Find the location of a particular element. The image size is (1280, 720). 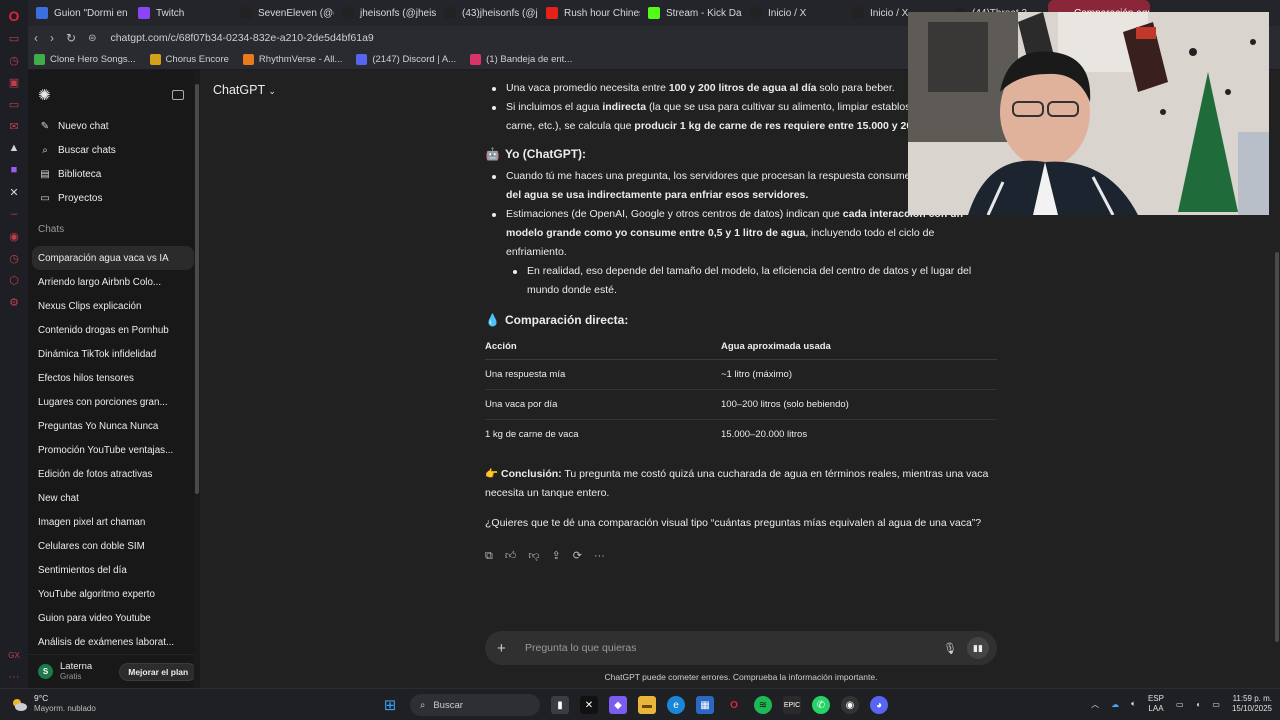

composer: + Pregunta lo que quieras 🎙︎ ▮▮ is located at coordinates (741, 648).